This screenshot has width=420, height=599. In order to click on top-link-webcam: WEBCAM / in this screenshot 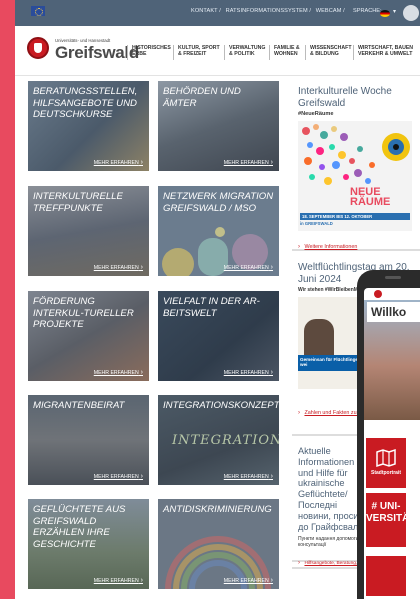, I will do `click(330, 11)`.